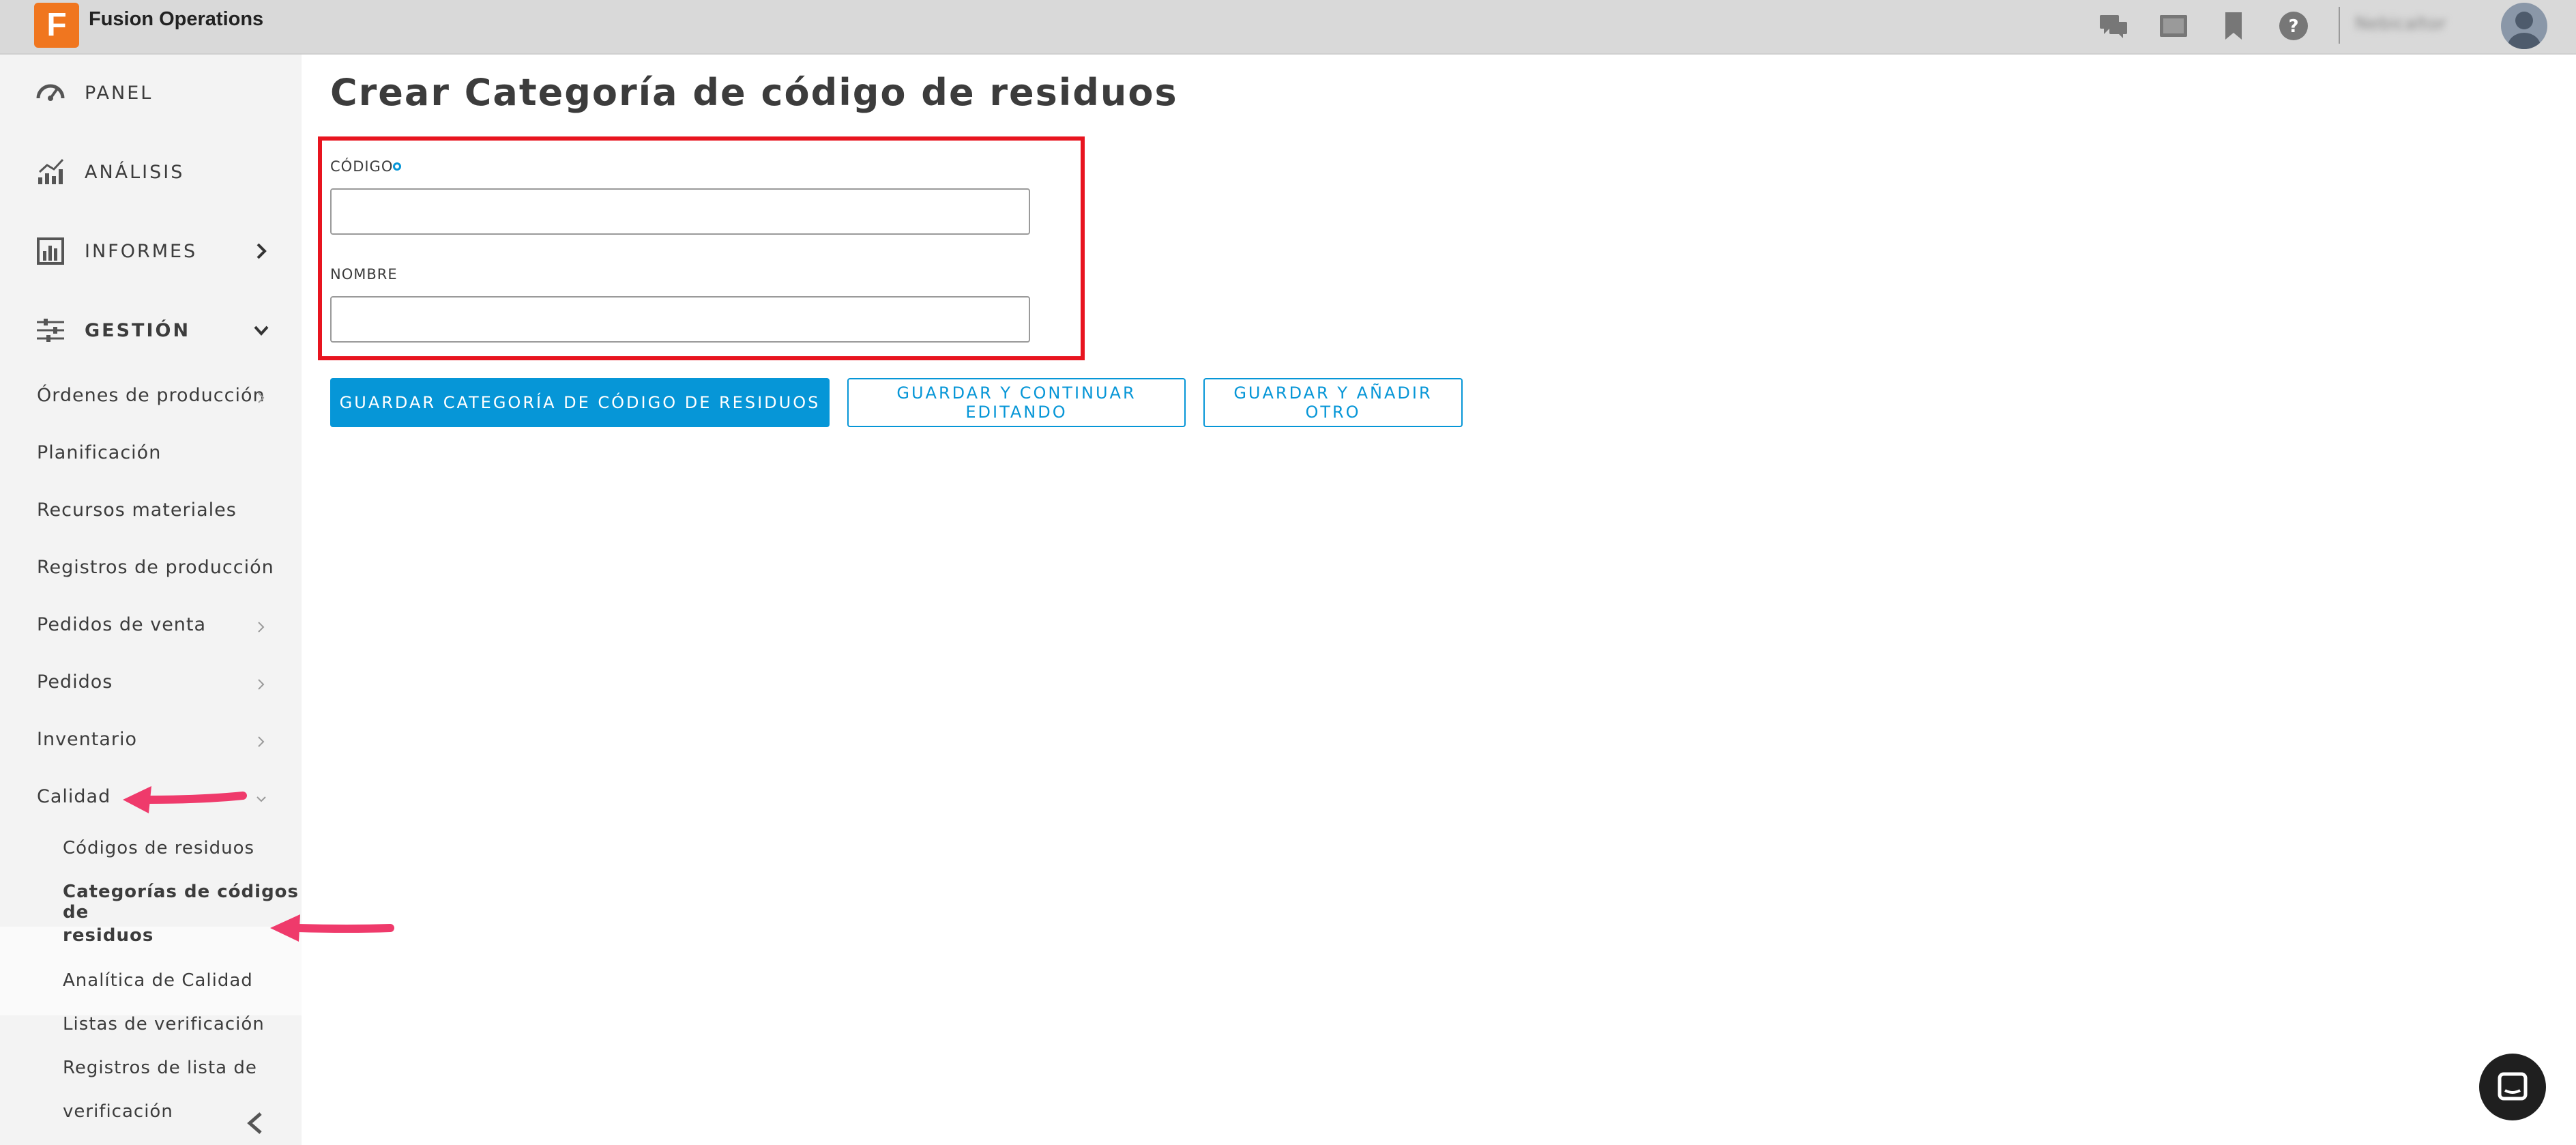 The height and width of the screenshot is (1145, 2576). Describe the element at coordinates (2233, 26) in the screenshot. I see `bookmark-icon` at that location.